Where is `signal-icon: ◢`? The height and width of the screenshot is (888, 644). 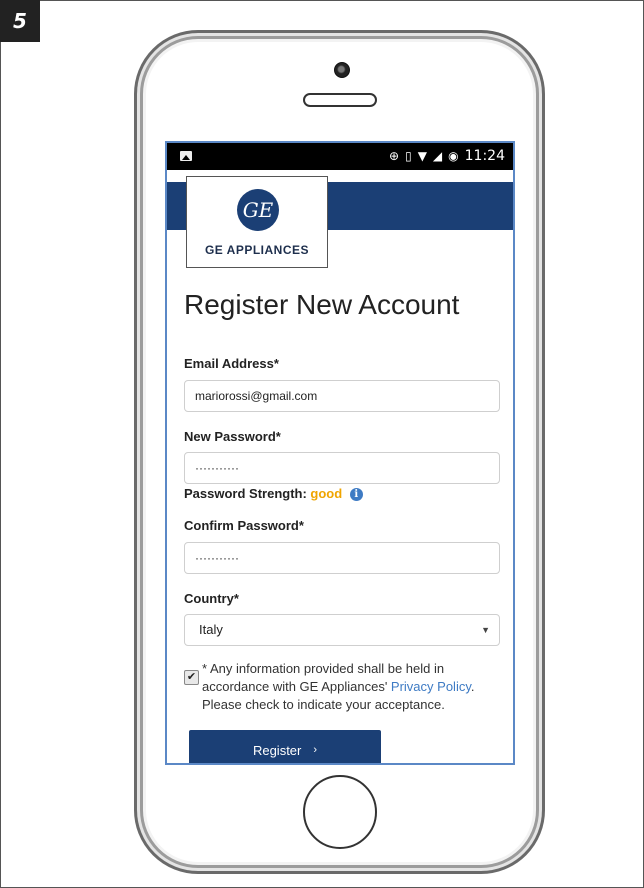 signal-icon: ◢ is located at coordinates (437, 156).